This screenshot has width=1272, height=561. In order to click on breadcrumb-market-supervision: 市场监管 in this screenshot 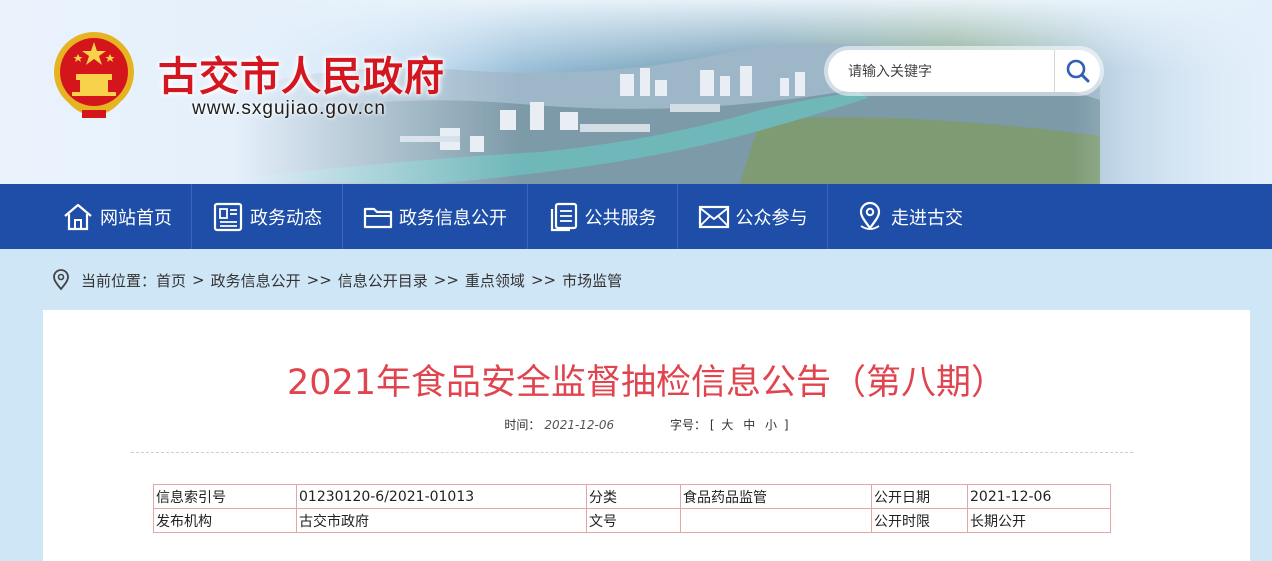, I will do `click(592, 280)`.